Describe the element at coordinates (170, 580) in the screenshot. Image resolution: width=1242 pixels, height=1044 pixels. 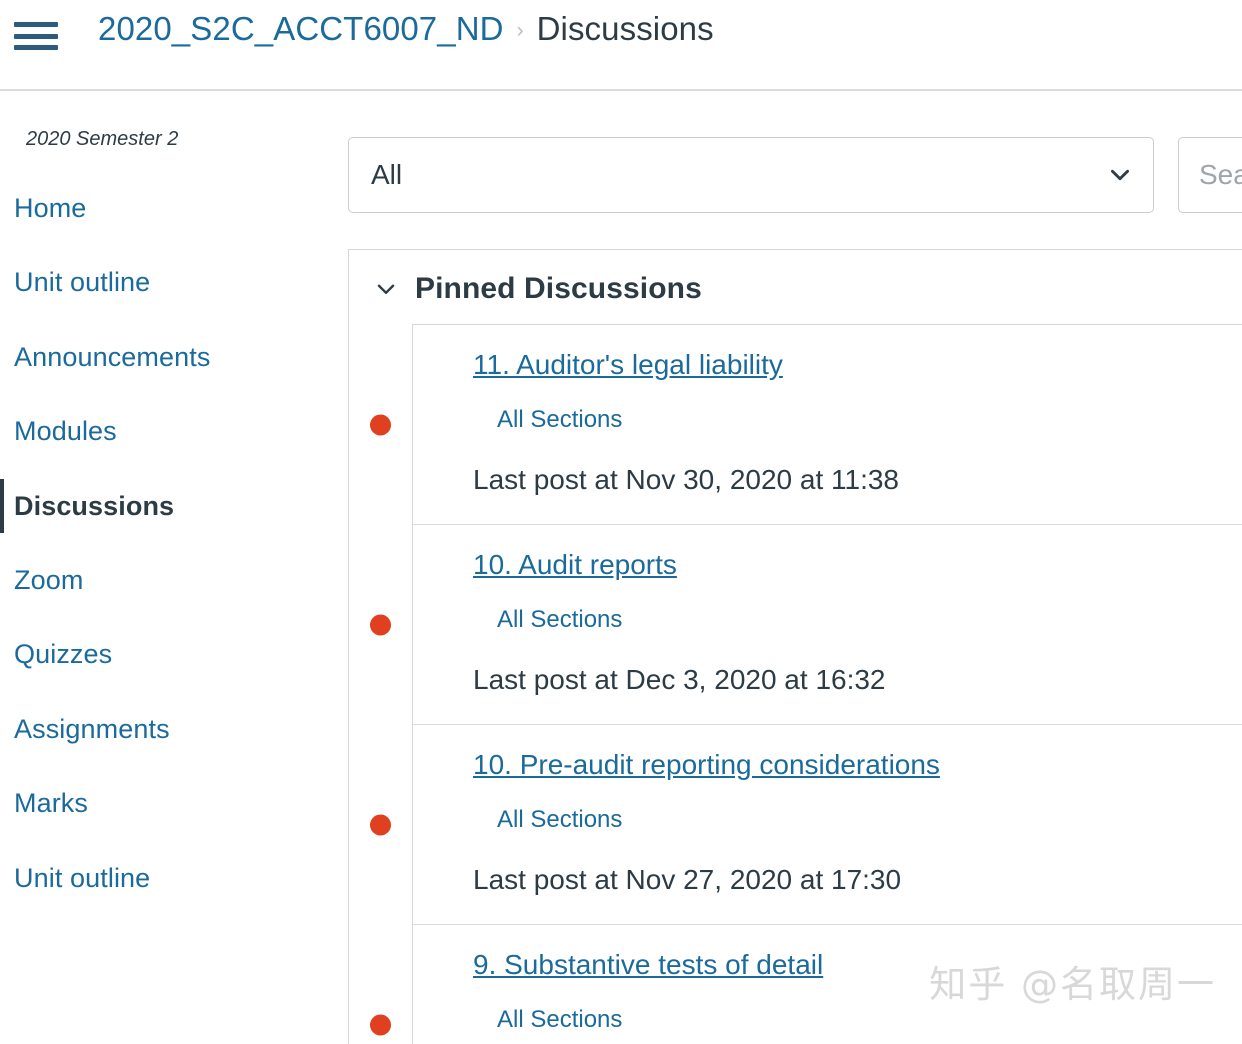
I see `sidebar-item-zoom: Zoom` at that location.